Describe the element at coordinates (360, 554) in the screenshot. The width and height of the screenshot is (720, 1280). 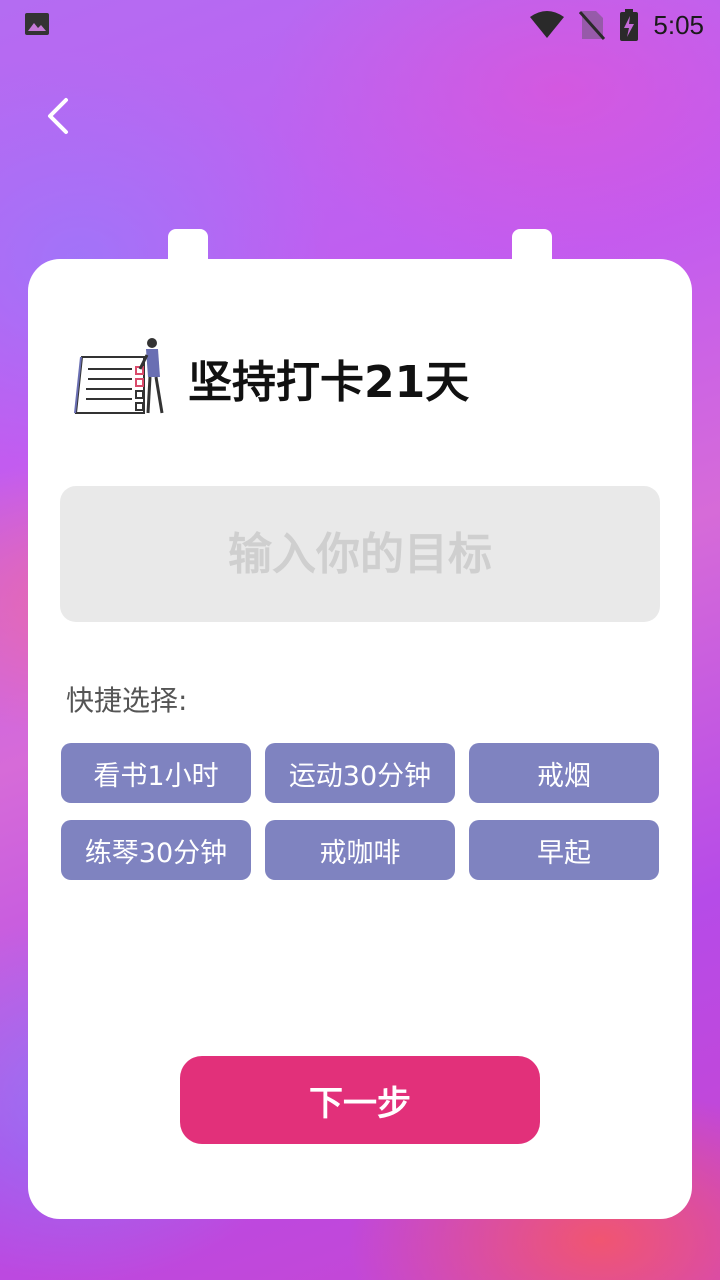
I see `goal-input` at that location.